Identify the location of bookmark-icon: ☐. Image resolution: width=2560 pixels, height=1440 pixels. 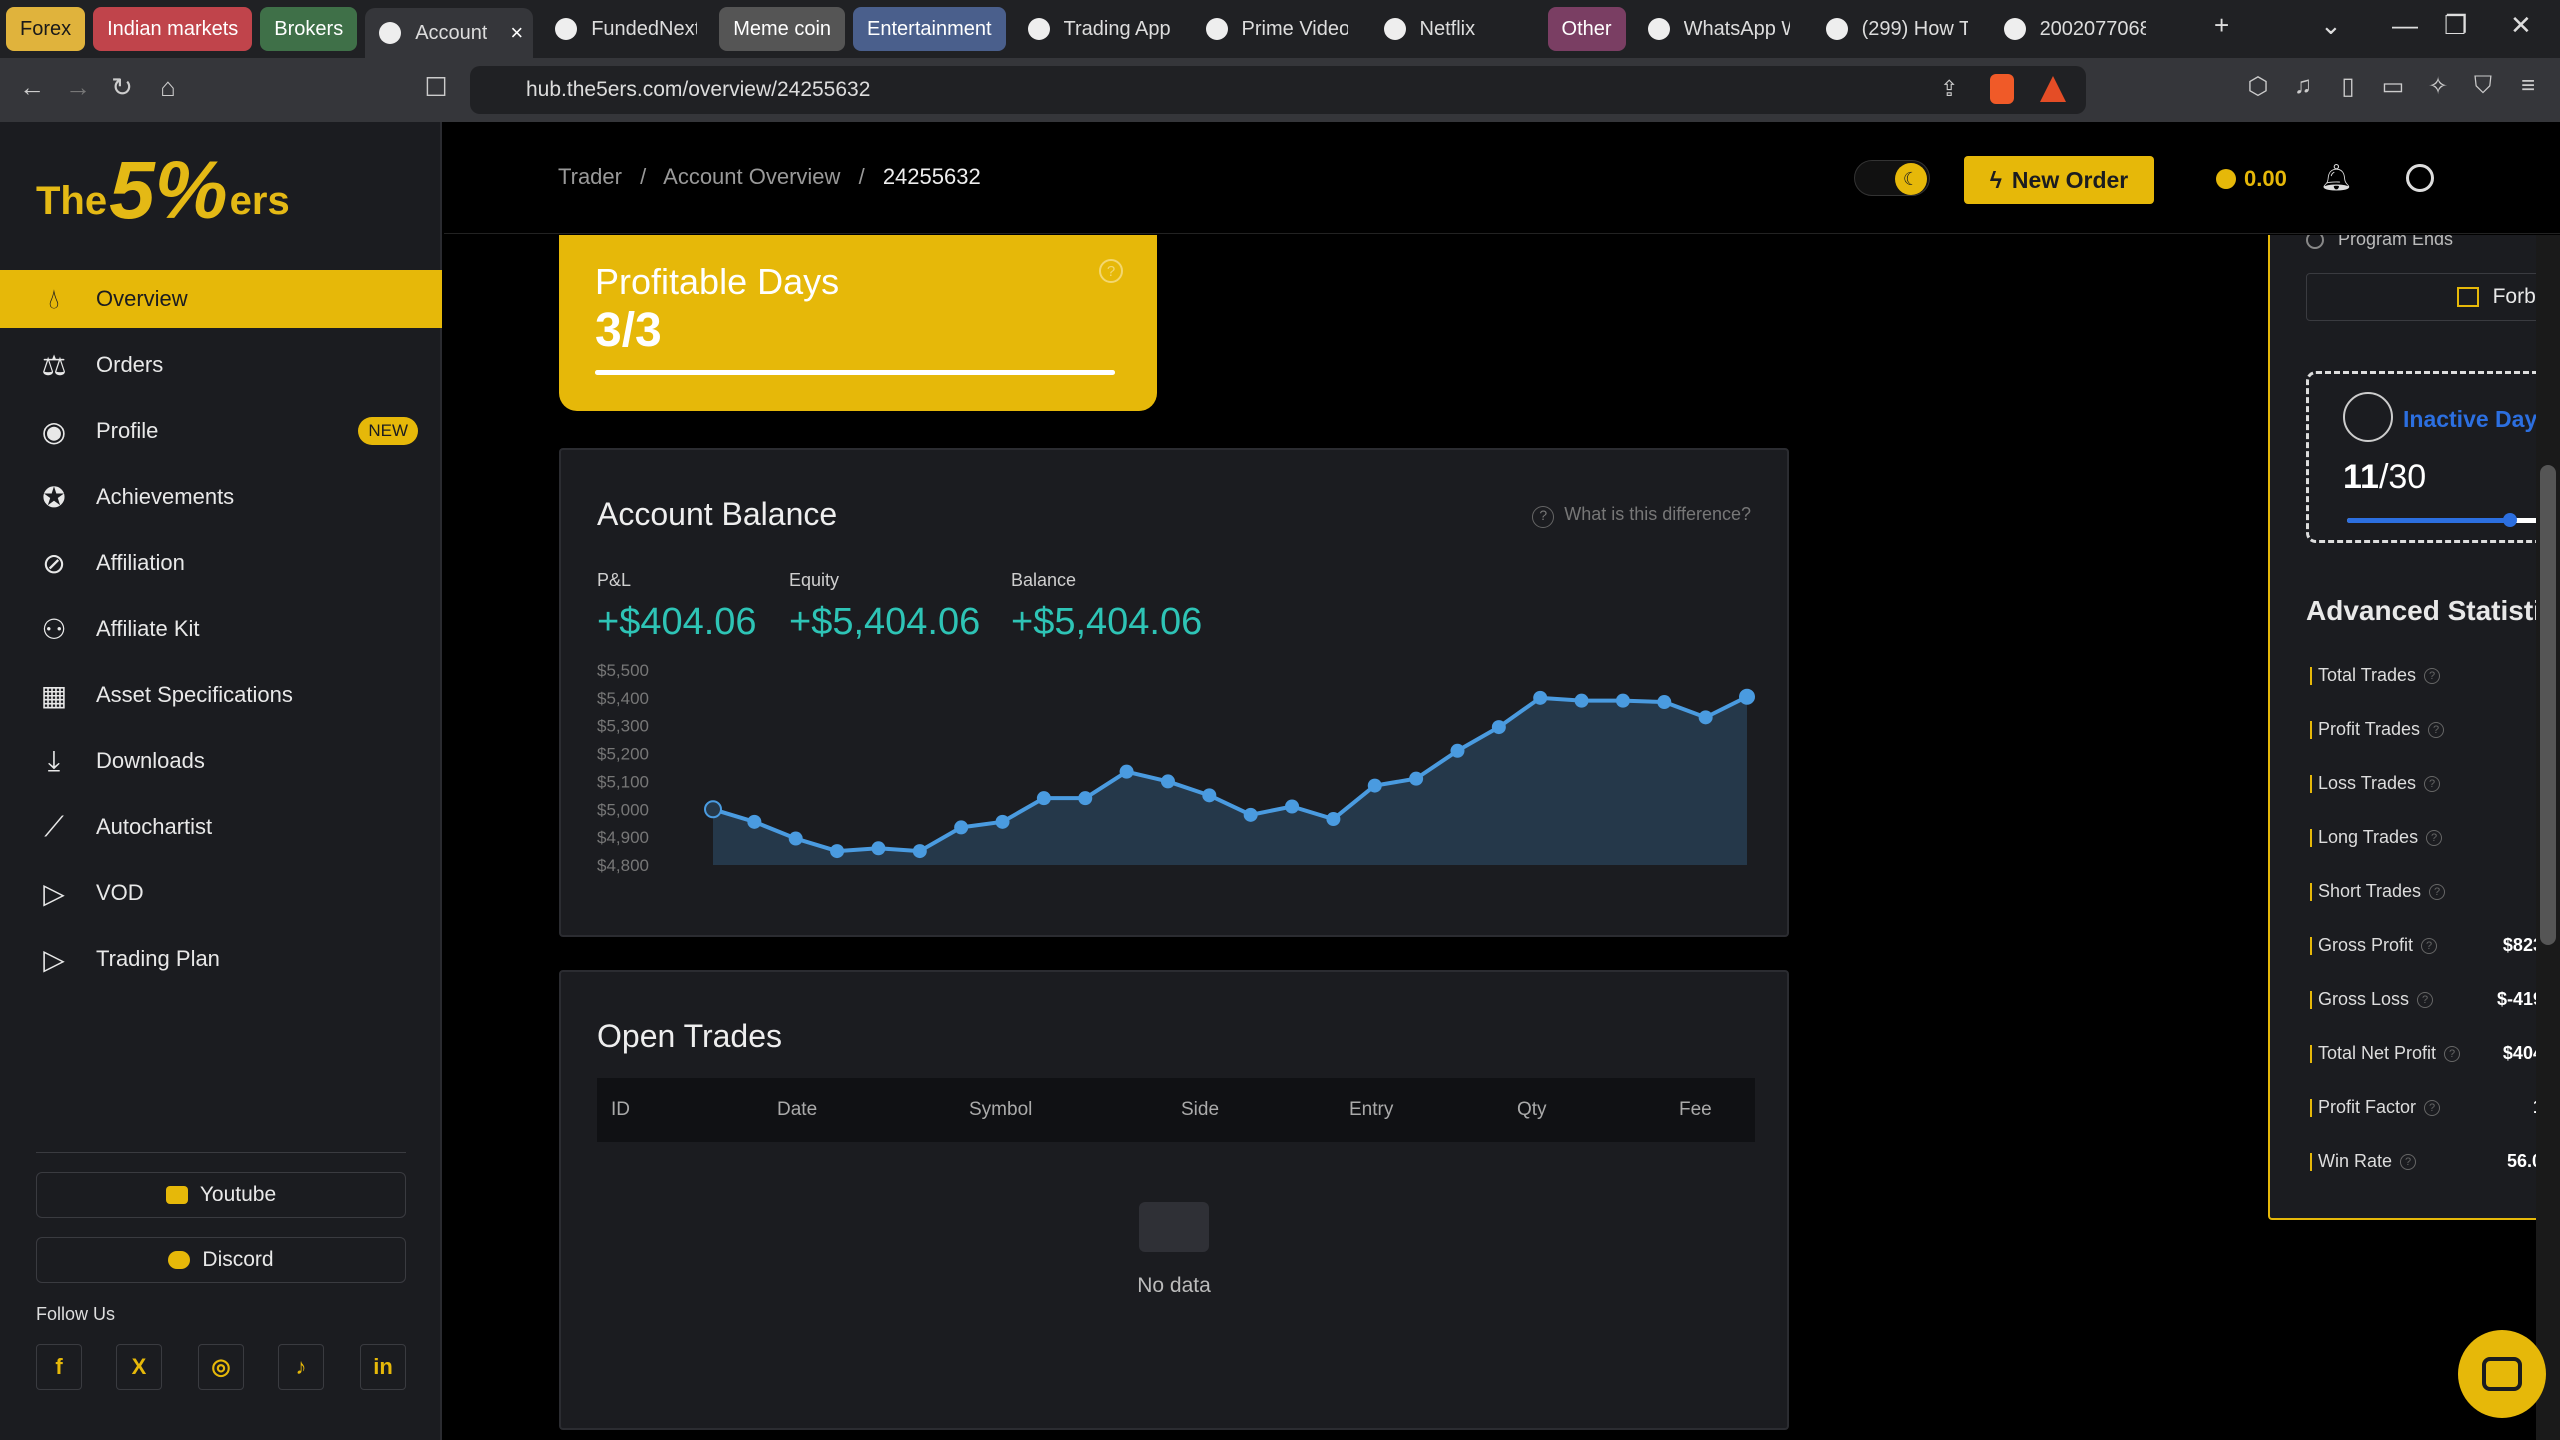
(436, 87).